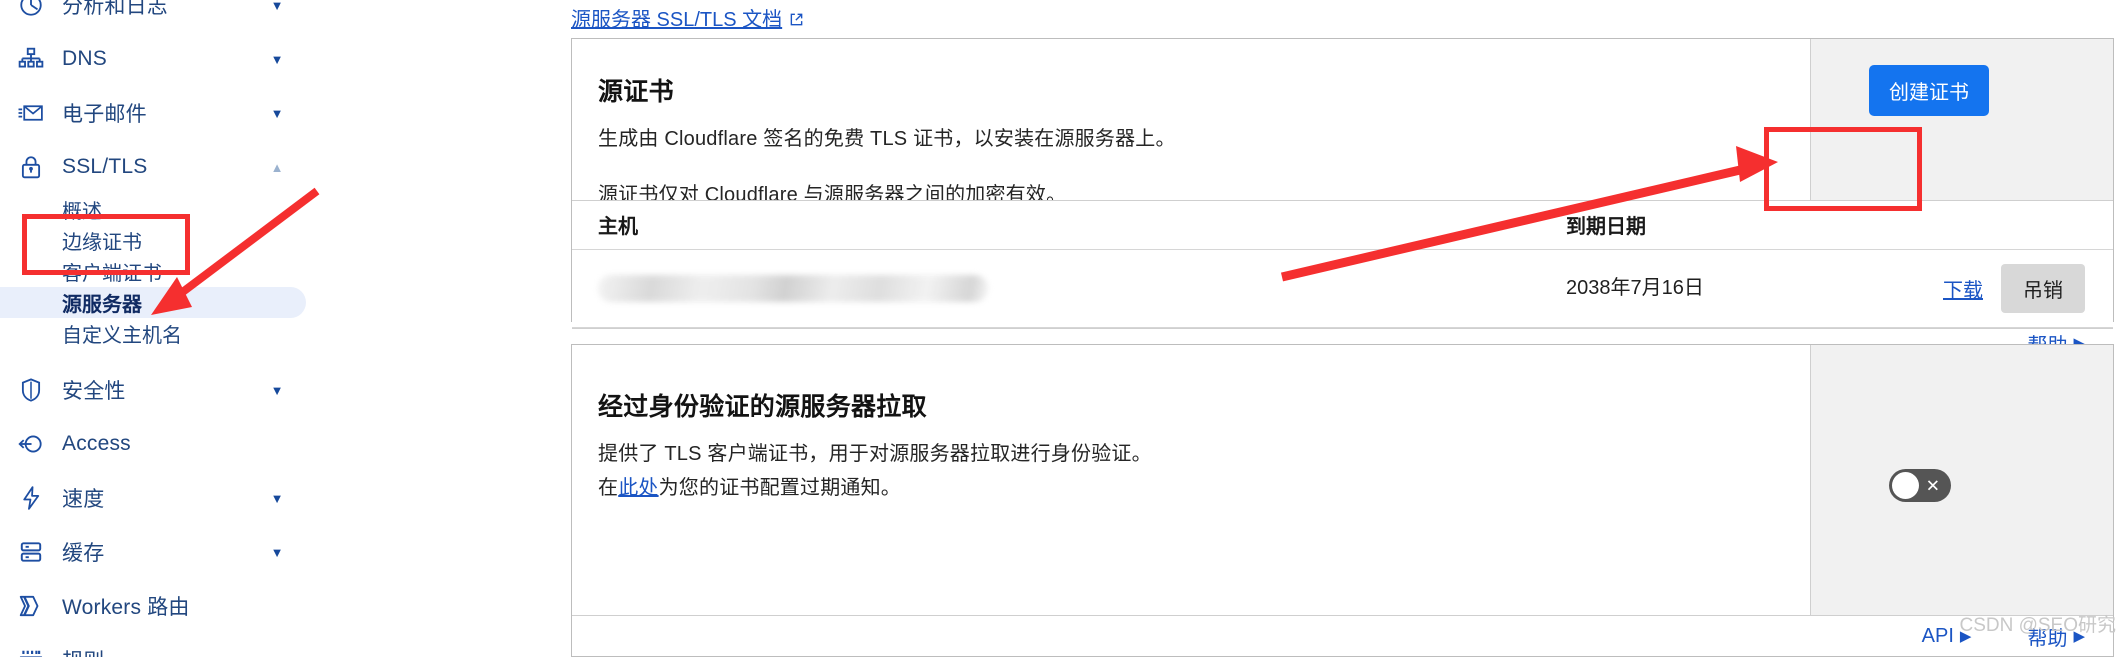  Describe the element at coordinates (94, 391) in the screenshot. I see `sidebar-item-label: 安全性` at that location.